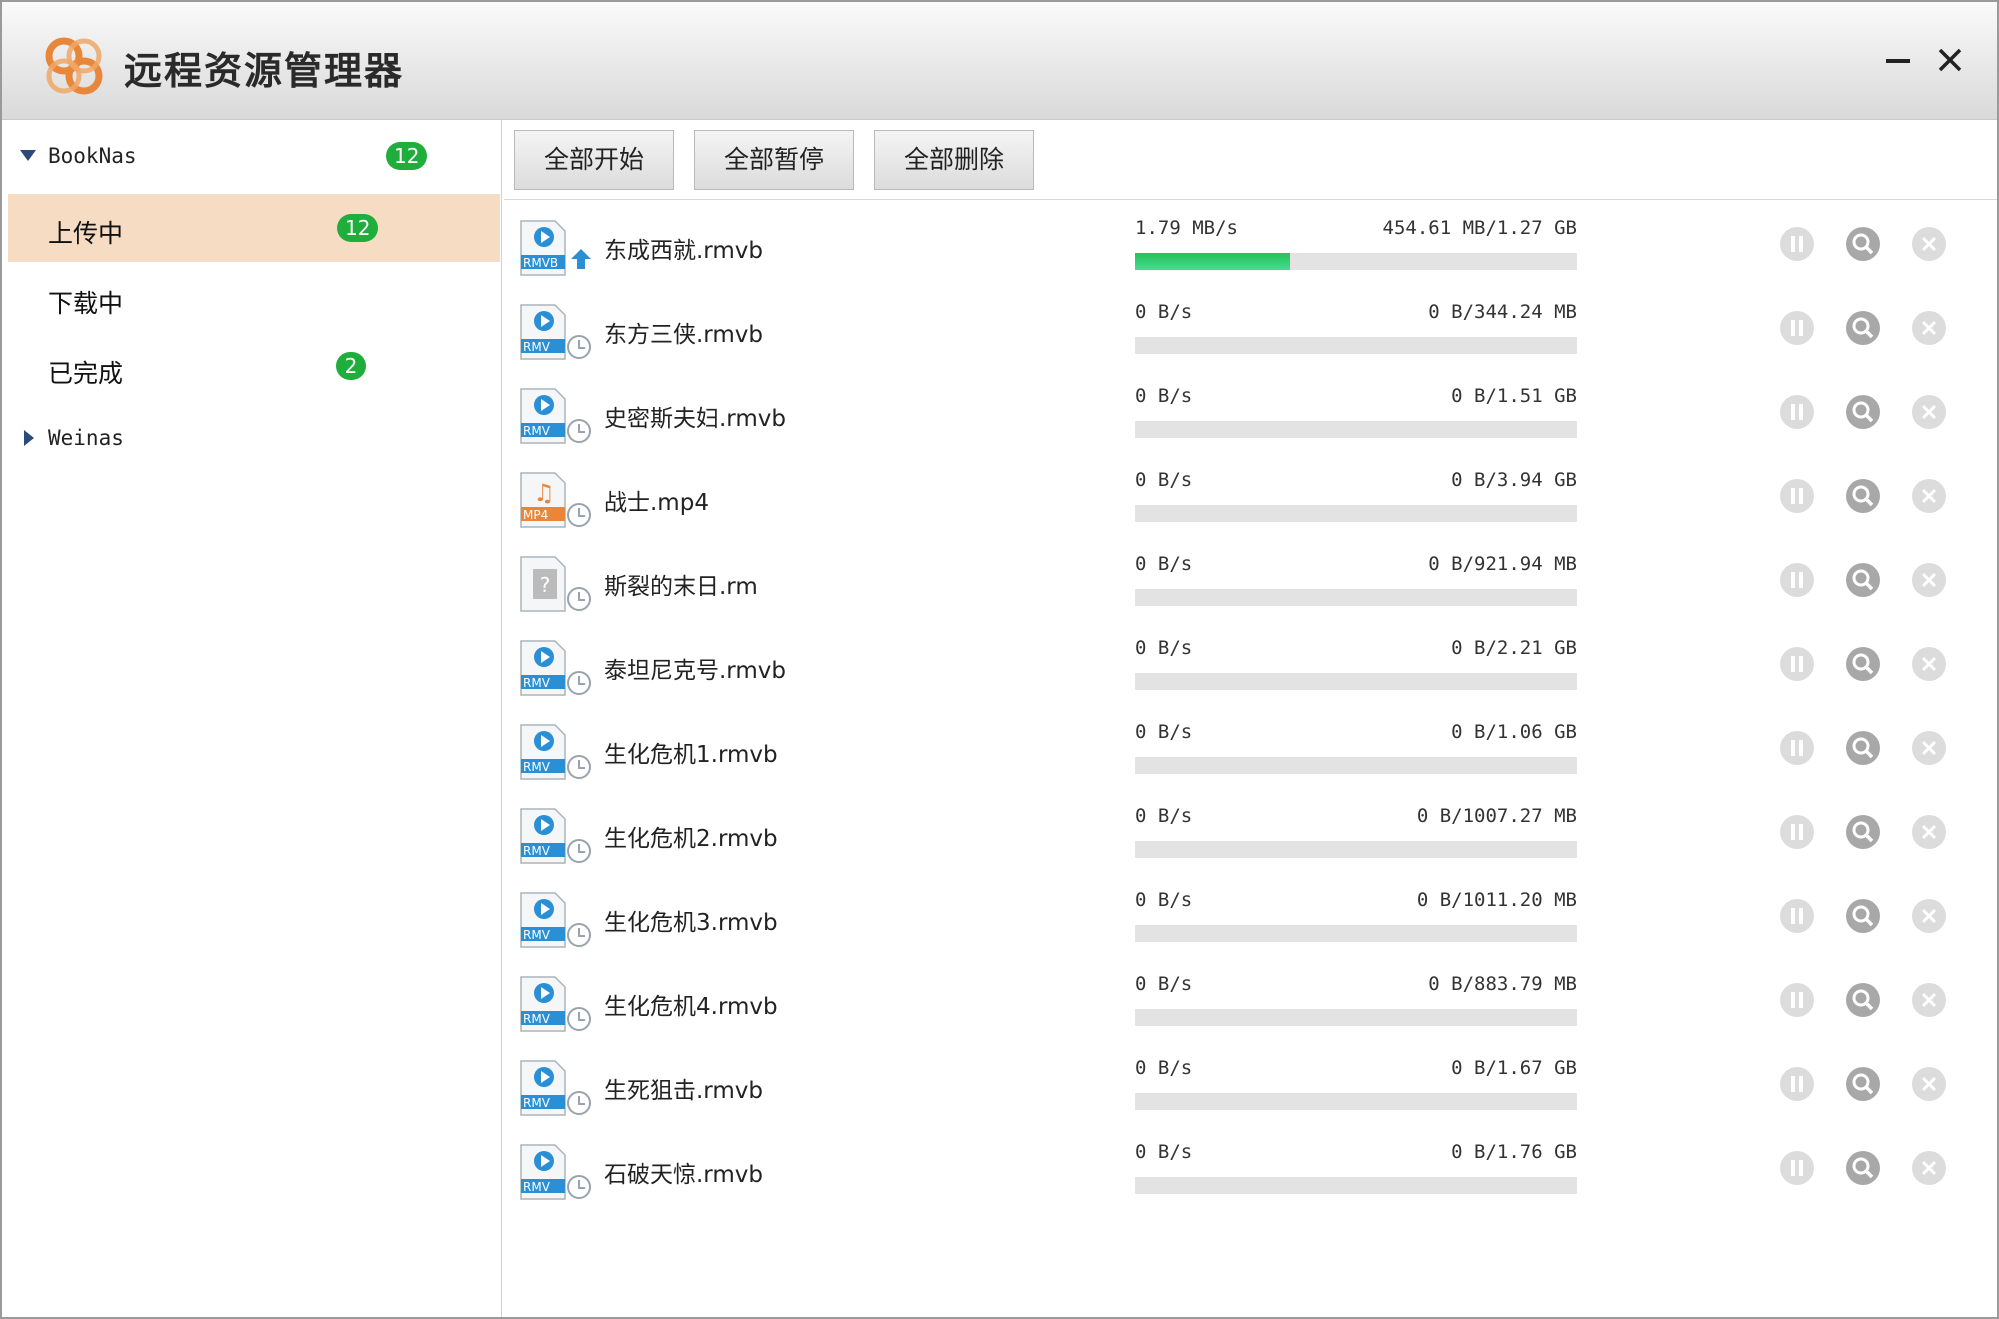 Image resolution: width=1999 pixels, height=1319 pixels. I want to click on close-button, so click(1950, 60).